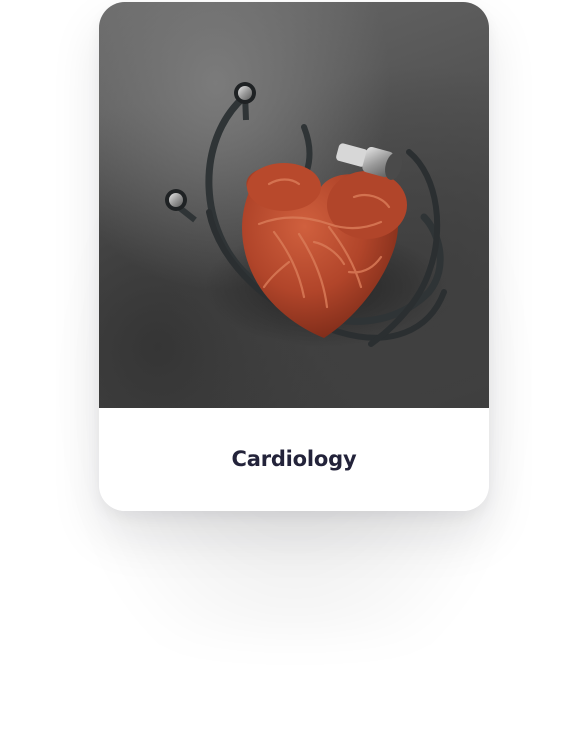 The image size is (588, 735). I want to click on card-title: Cardiology, so click(294, 459).